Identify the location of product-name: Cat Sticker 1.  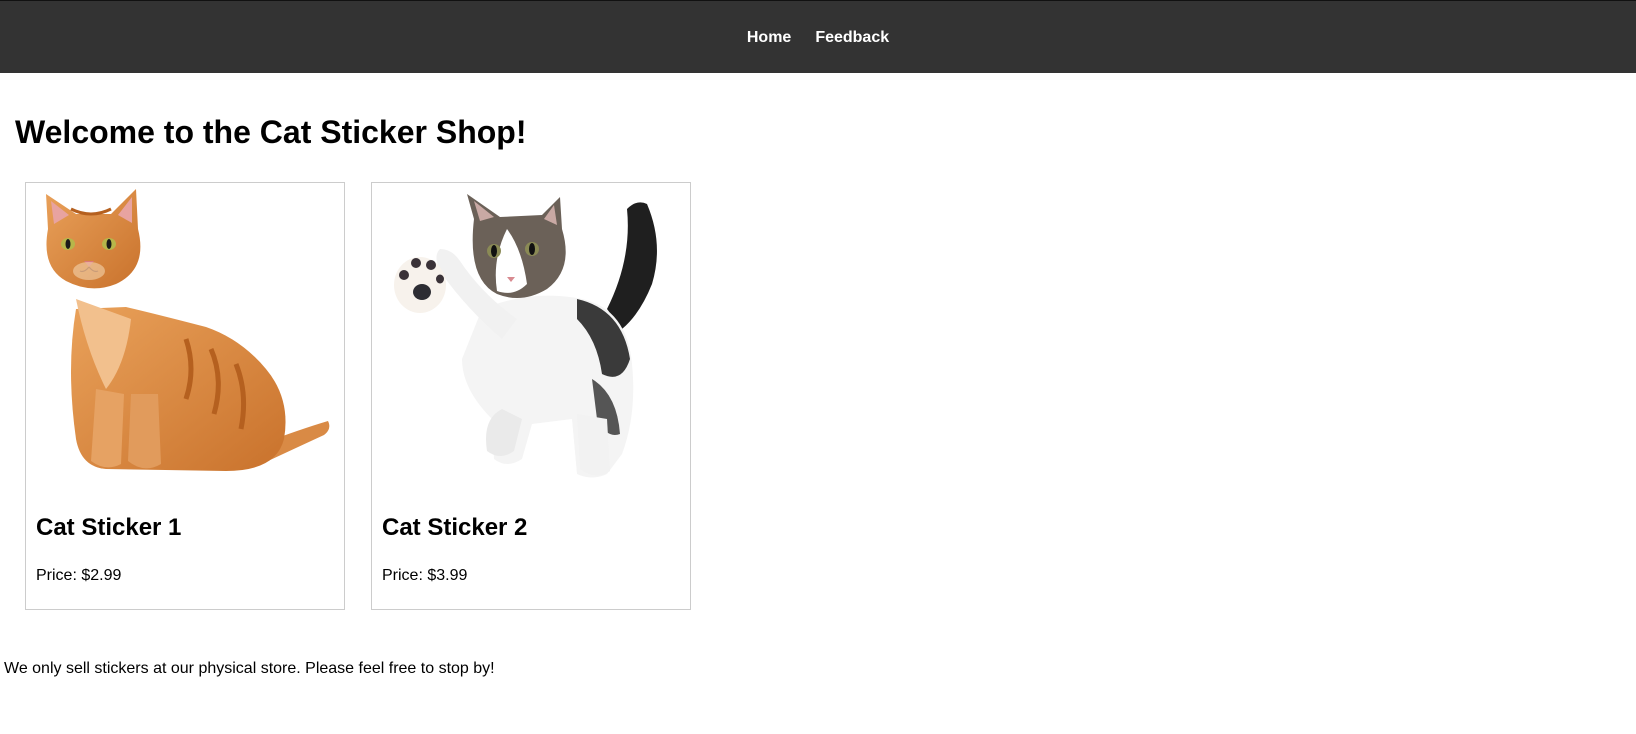
(109, 527).